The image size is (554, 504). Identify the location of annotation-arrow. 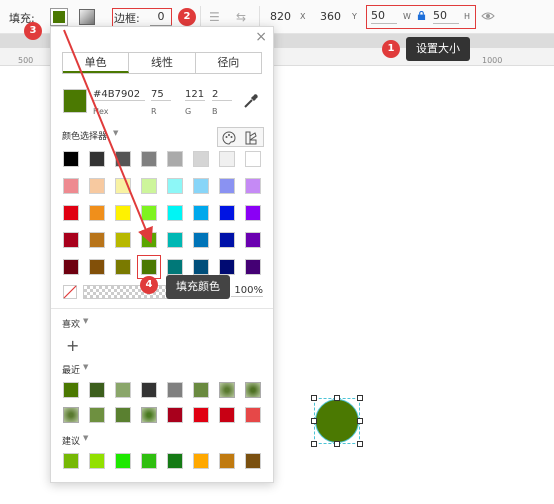
(108, 136).